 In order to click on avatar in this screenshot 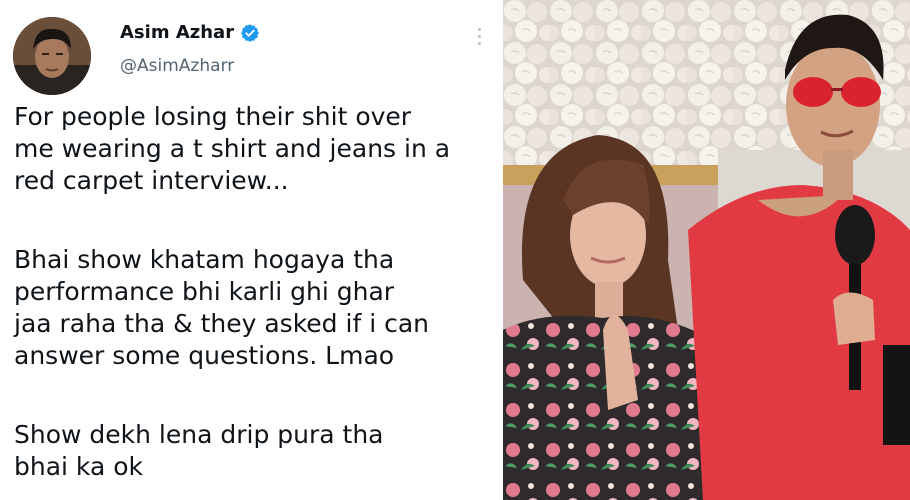, I will do `click(52, 56)`.